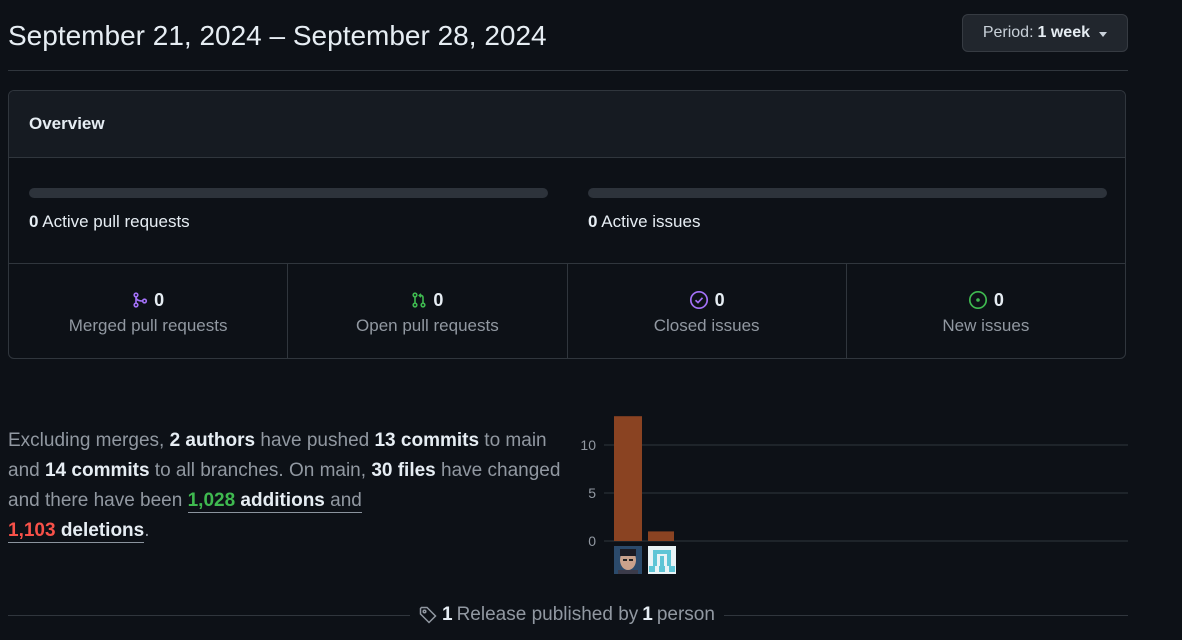 The image size is (1182, 640). What do you see at coordinates (147, 530) in the screenshot?
I see `summary-text: .` at bounding box center [147, 530].